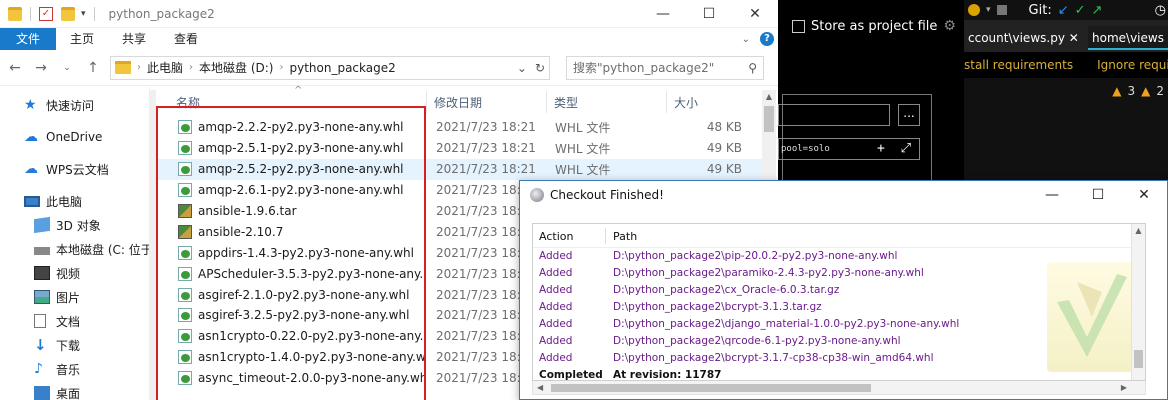  What do you see at coordinates (540, 68) in the screenshot?
I see `refresh-icon: ↻` at bounding box center [540, 68].